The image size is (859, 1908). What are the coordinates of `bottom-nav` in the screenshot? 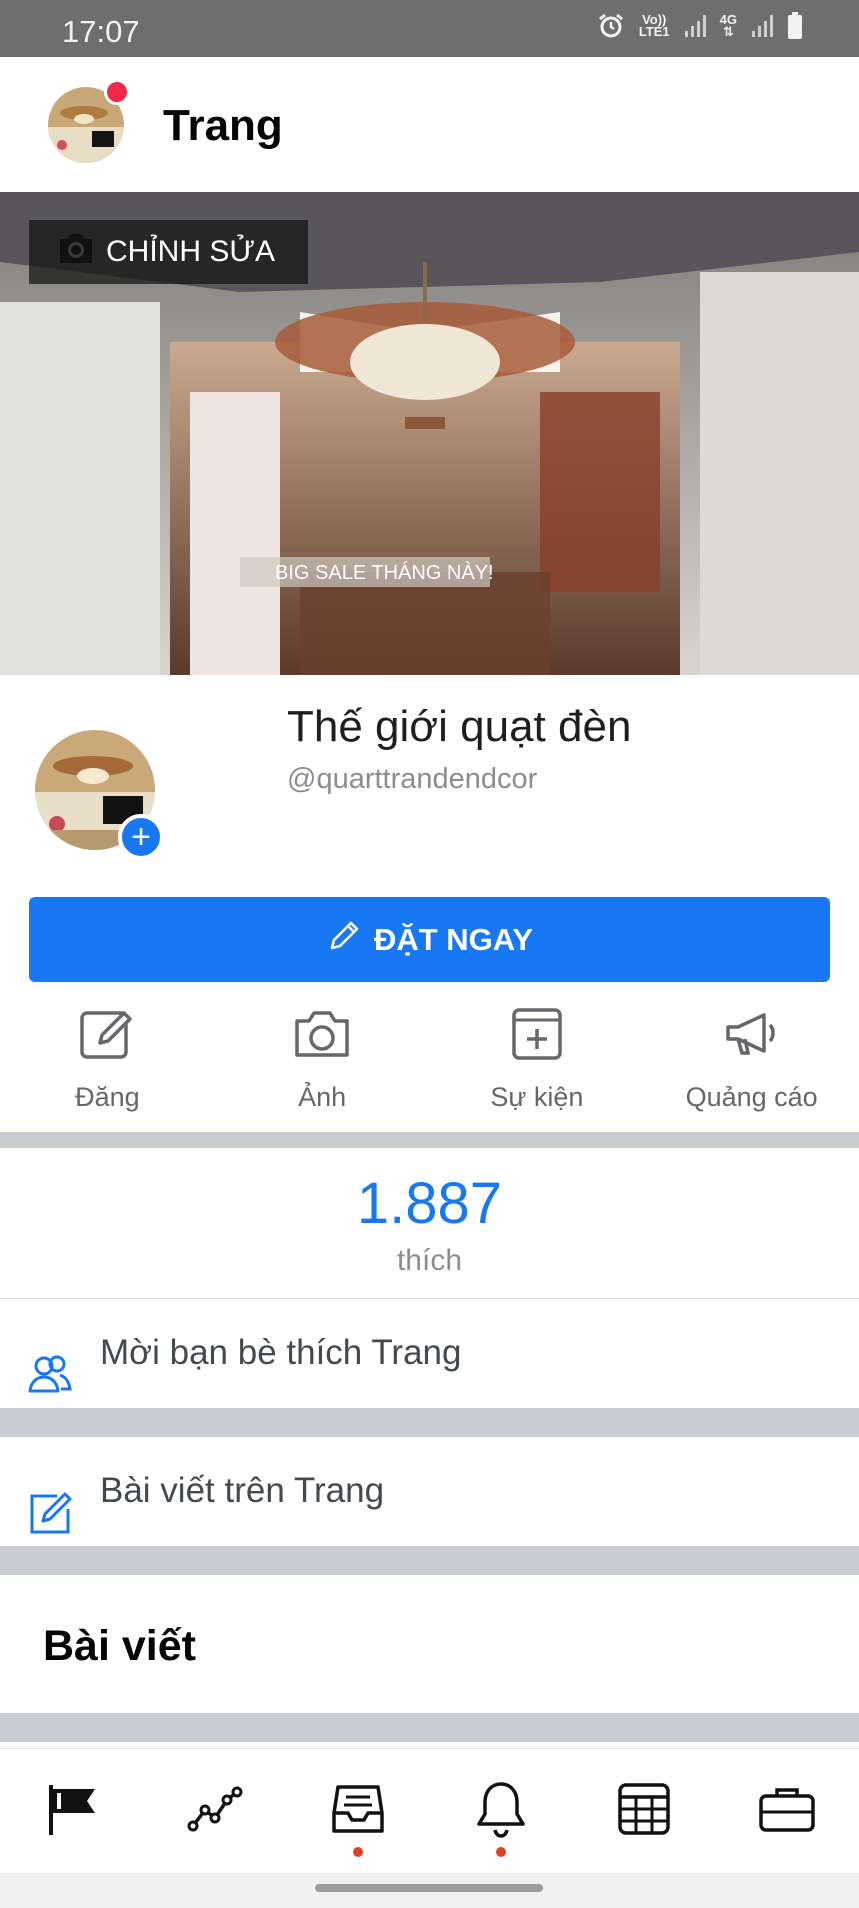 It's located at (429, 1810).